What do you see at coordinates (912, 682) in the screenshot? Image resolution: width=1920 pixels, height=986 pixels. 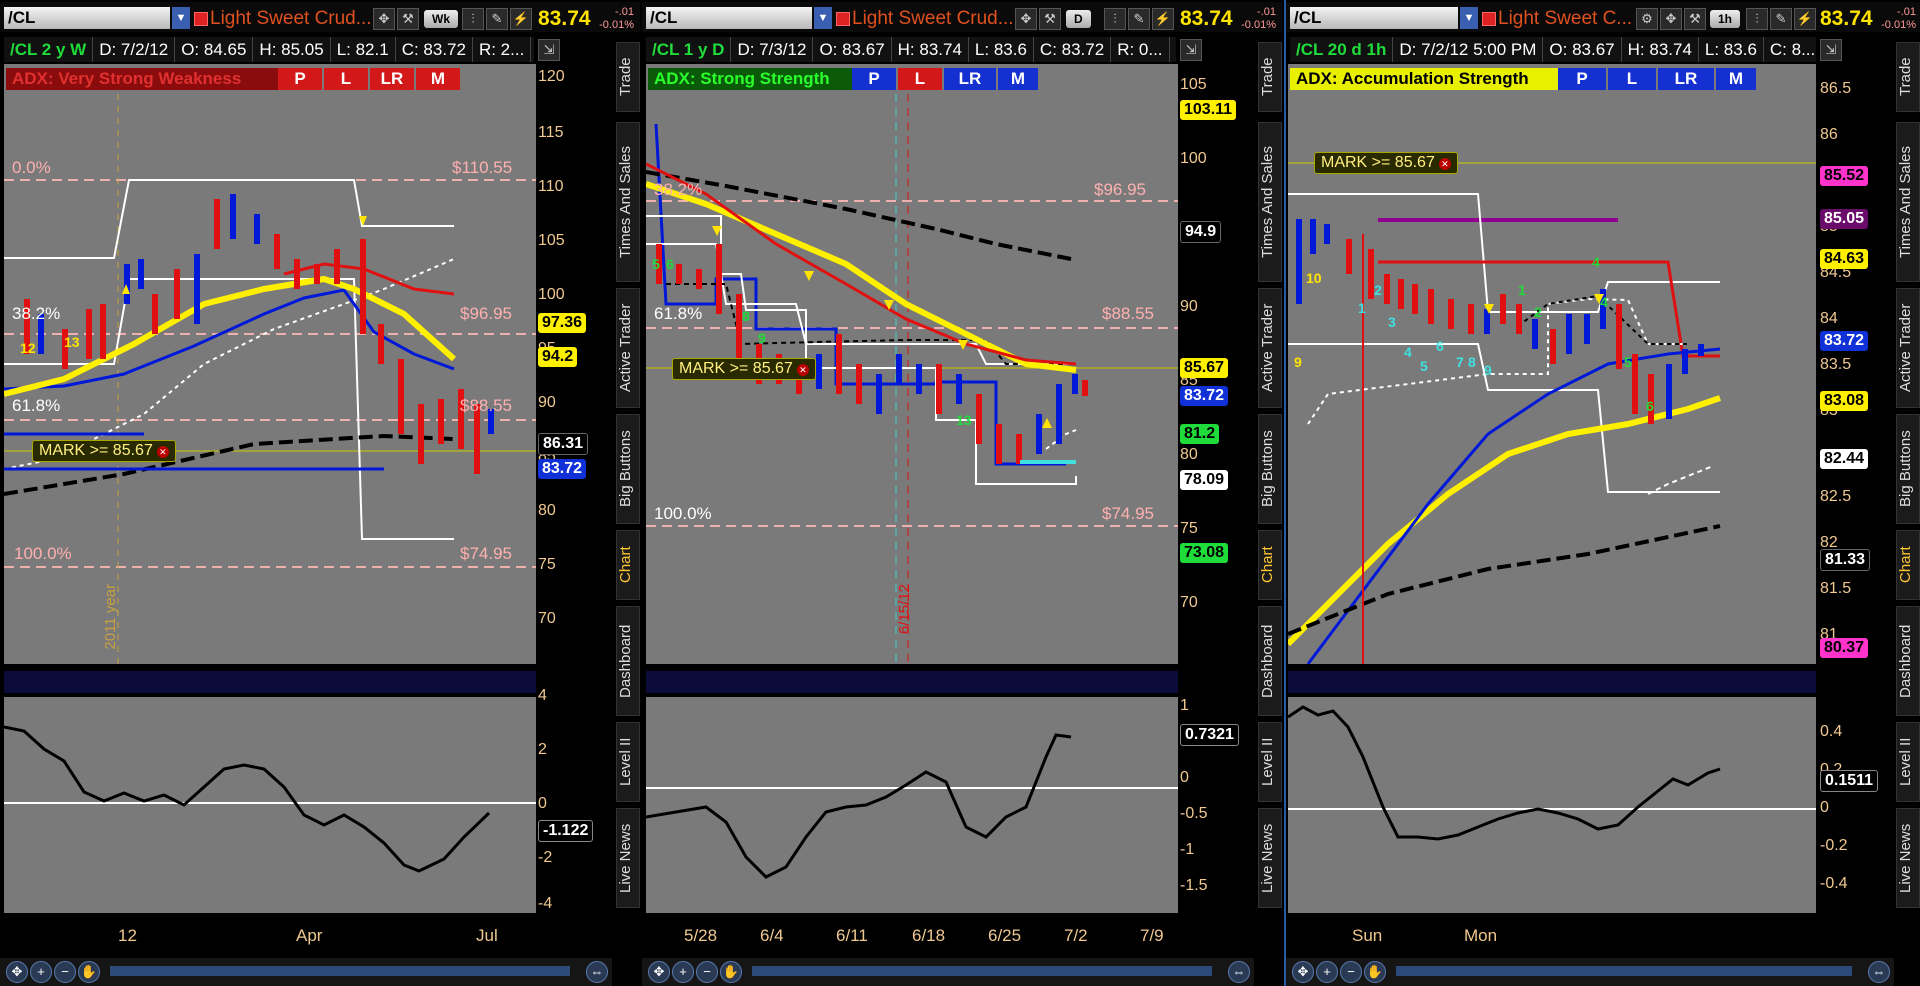 I see `lower-study-header` at bounding box center [912, 682].